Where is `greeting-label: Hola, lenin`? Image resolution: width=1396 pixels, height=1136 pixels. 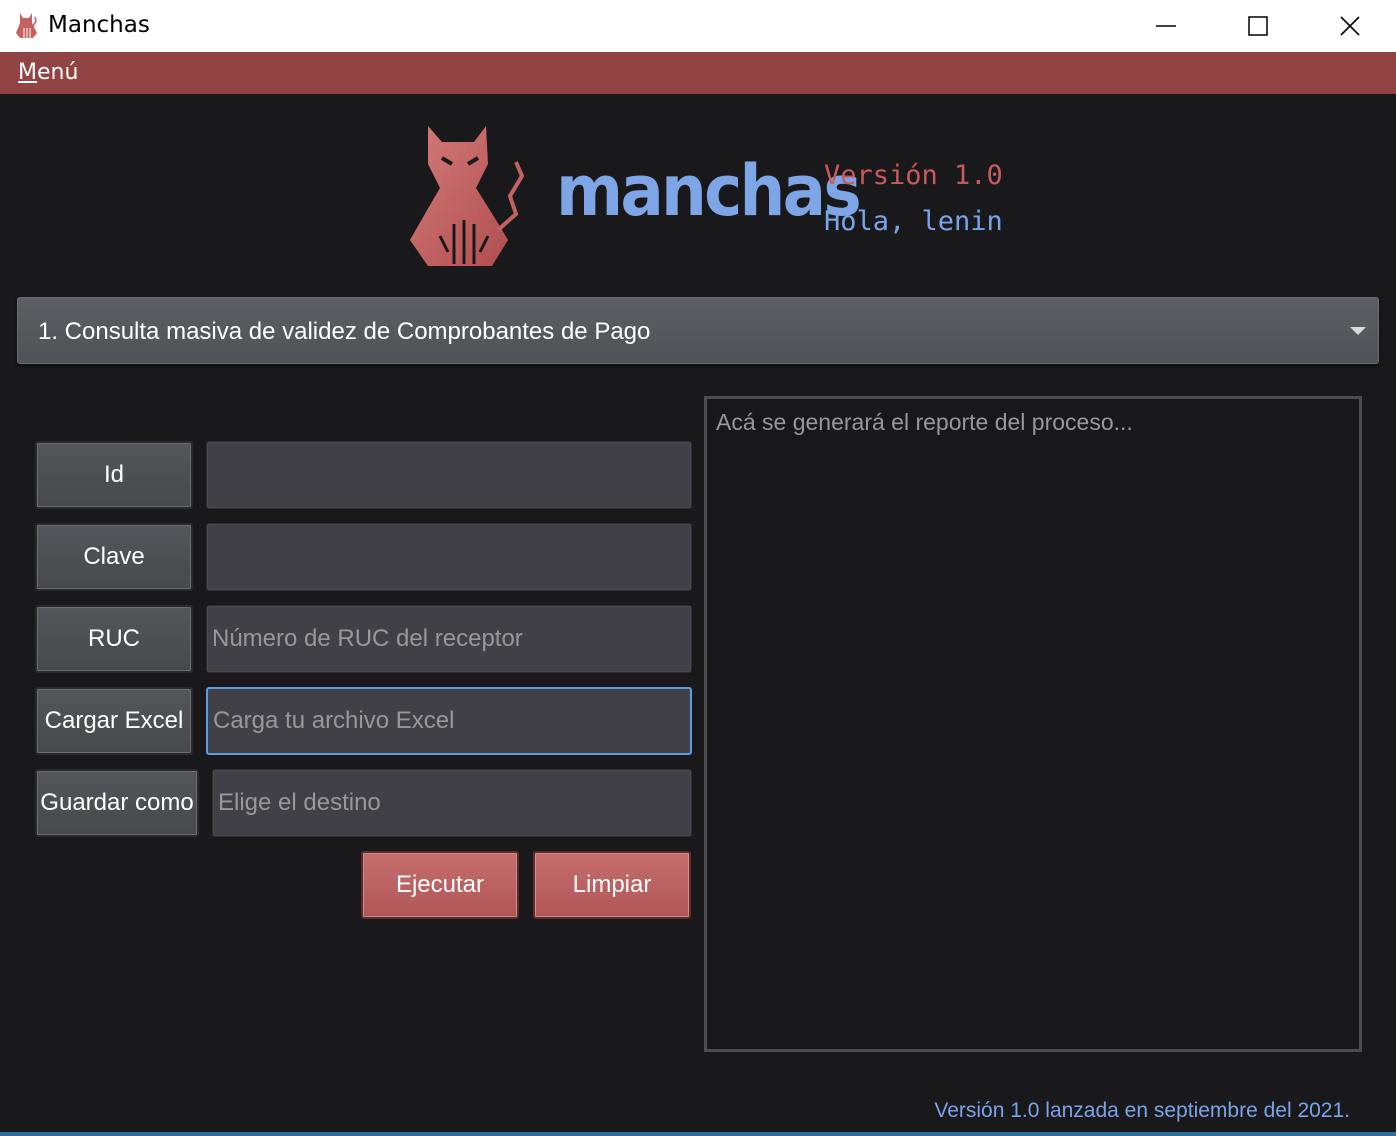
greeting-label: Hola, lenin is located at coordinates (913, 221).